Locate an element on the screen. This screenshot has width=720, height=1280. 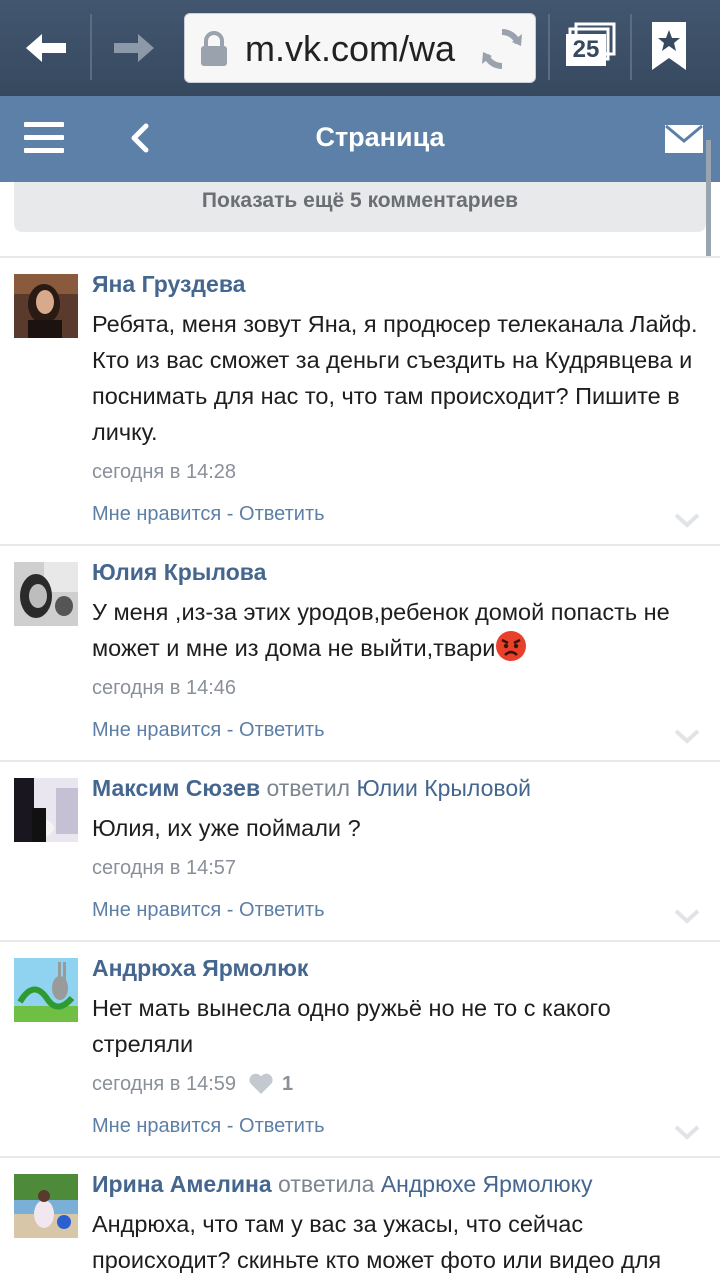
reply-to-link: Андрюхе Ярмолюку is located at coordinates (487, 1184).